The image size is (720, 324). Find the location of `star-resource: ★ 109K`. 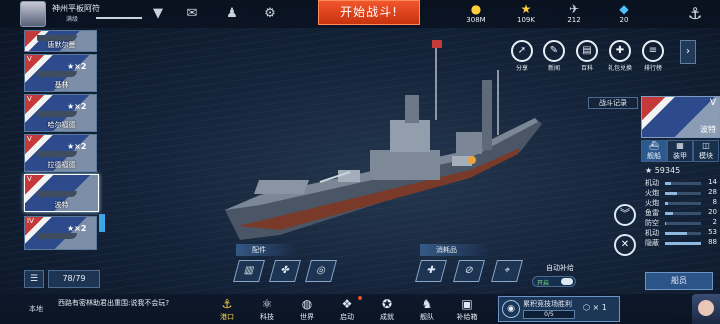

star-resource: ★ 109K is located at coordinates (526, 14).